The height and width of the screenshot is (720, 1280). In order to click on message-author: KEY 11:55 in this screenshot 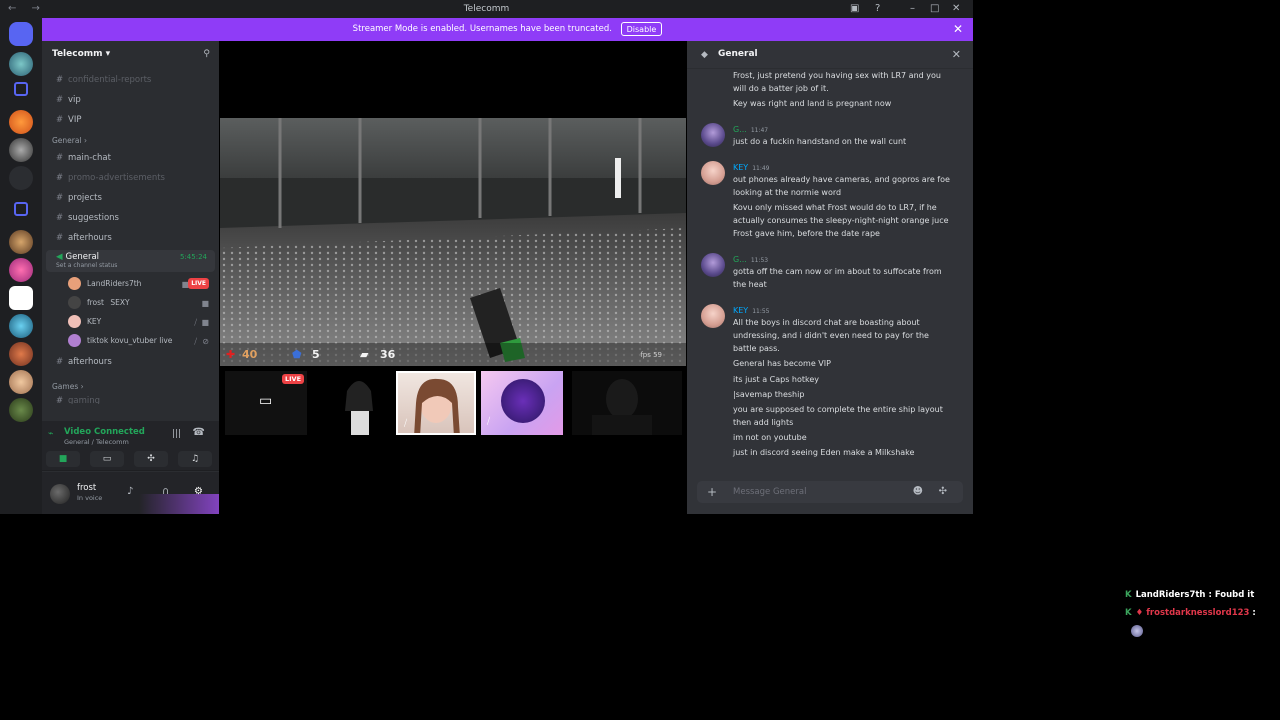, I will do `click(751, 310)`.